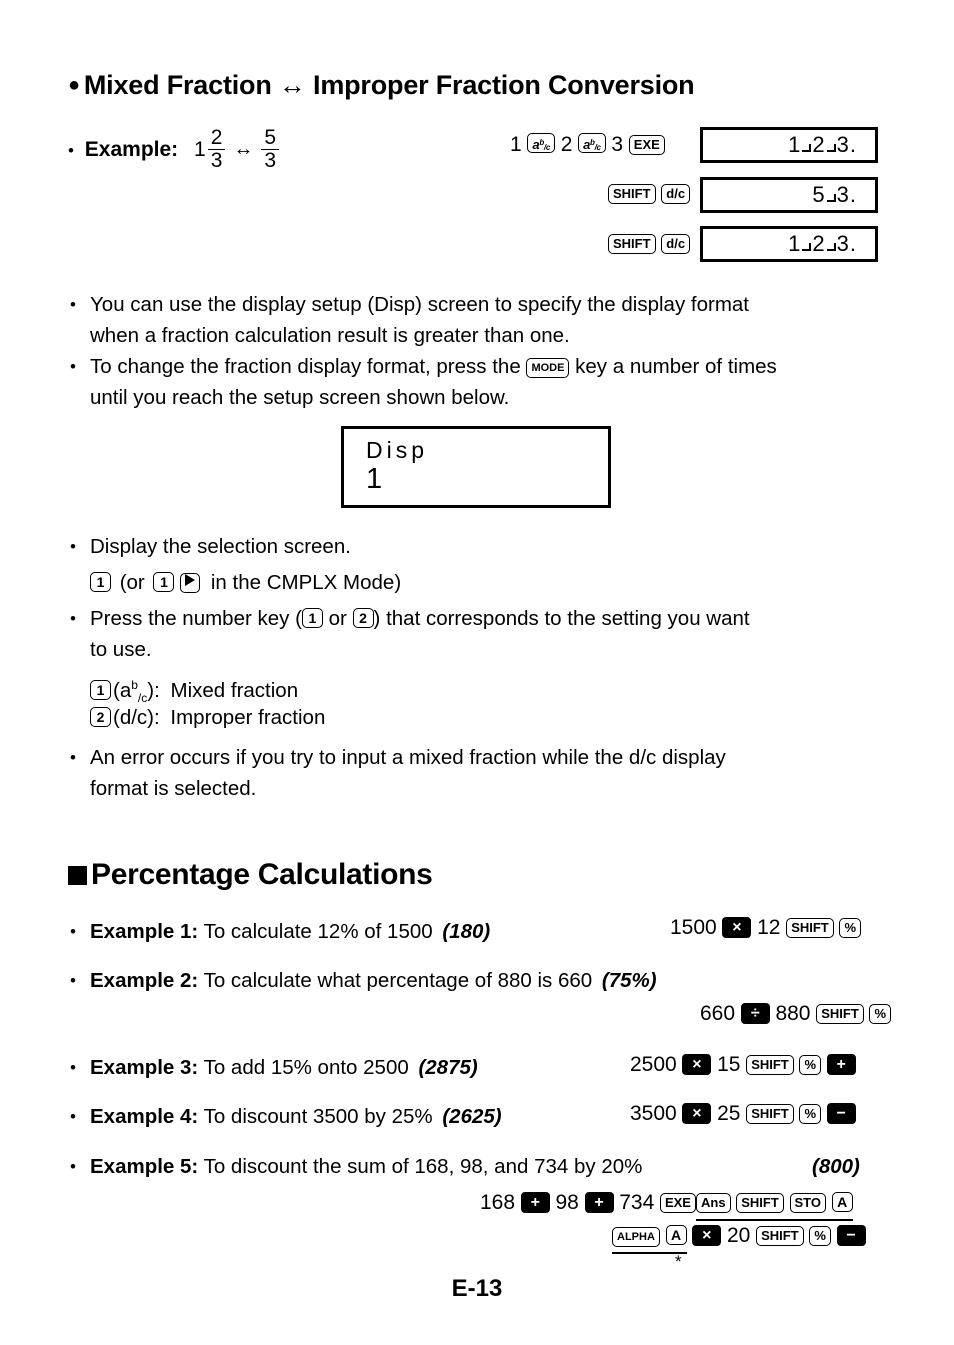  Describe the element at coordinates (789, 244) in the screenshot. I see `calculator-display-3: 1 2 3.` at that location.